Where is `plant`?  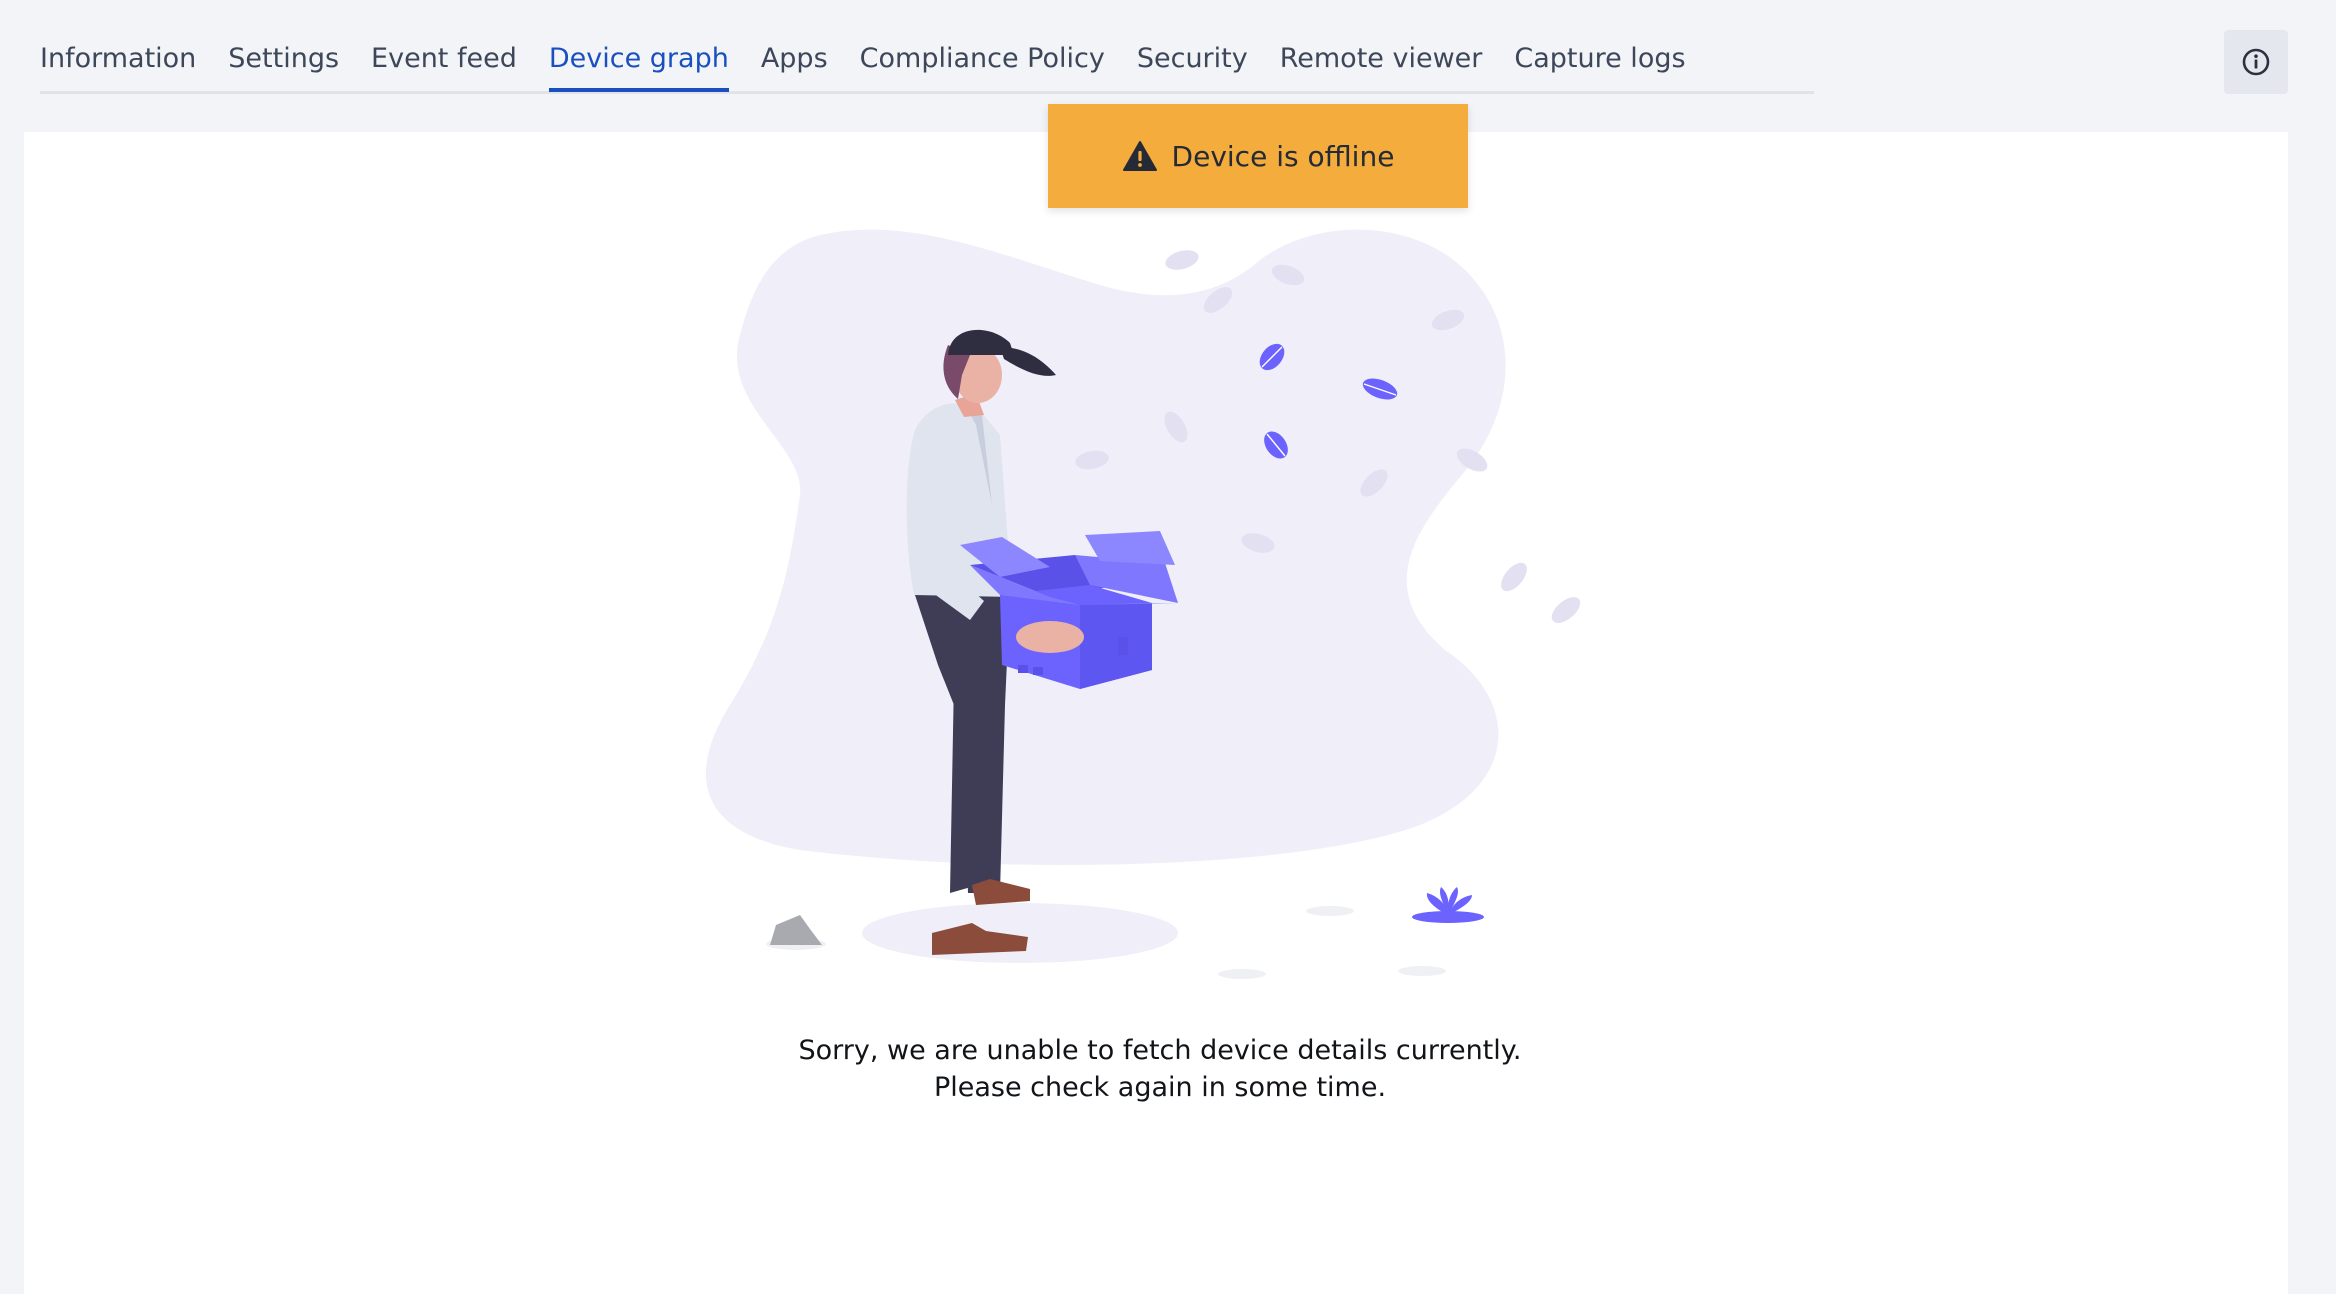 plant is located at coordinates (1448, 905).